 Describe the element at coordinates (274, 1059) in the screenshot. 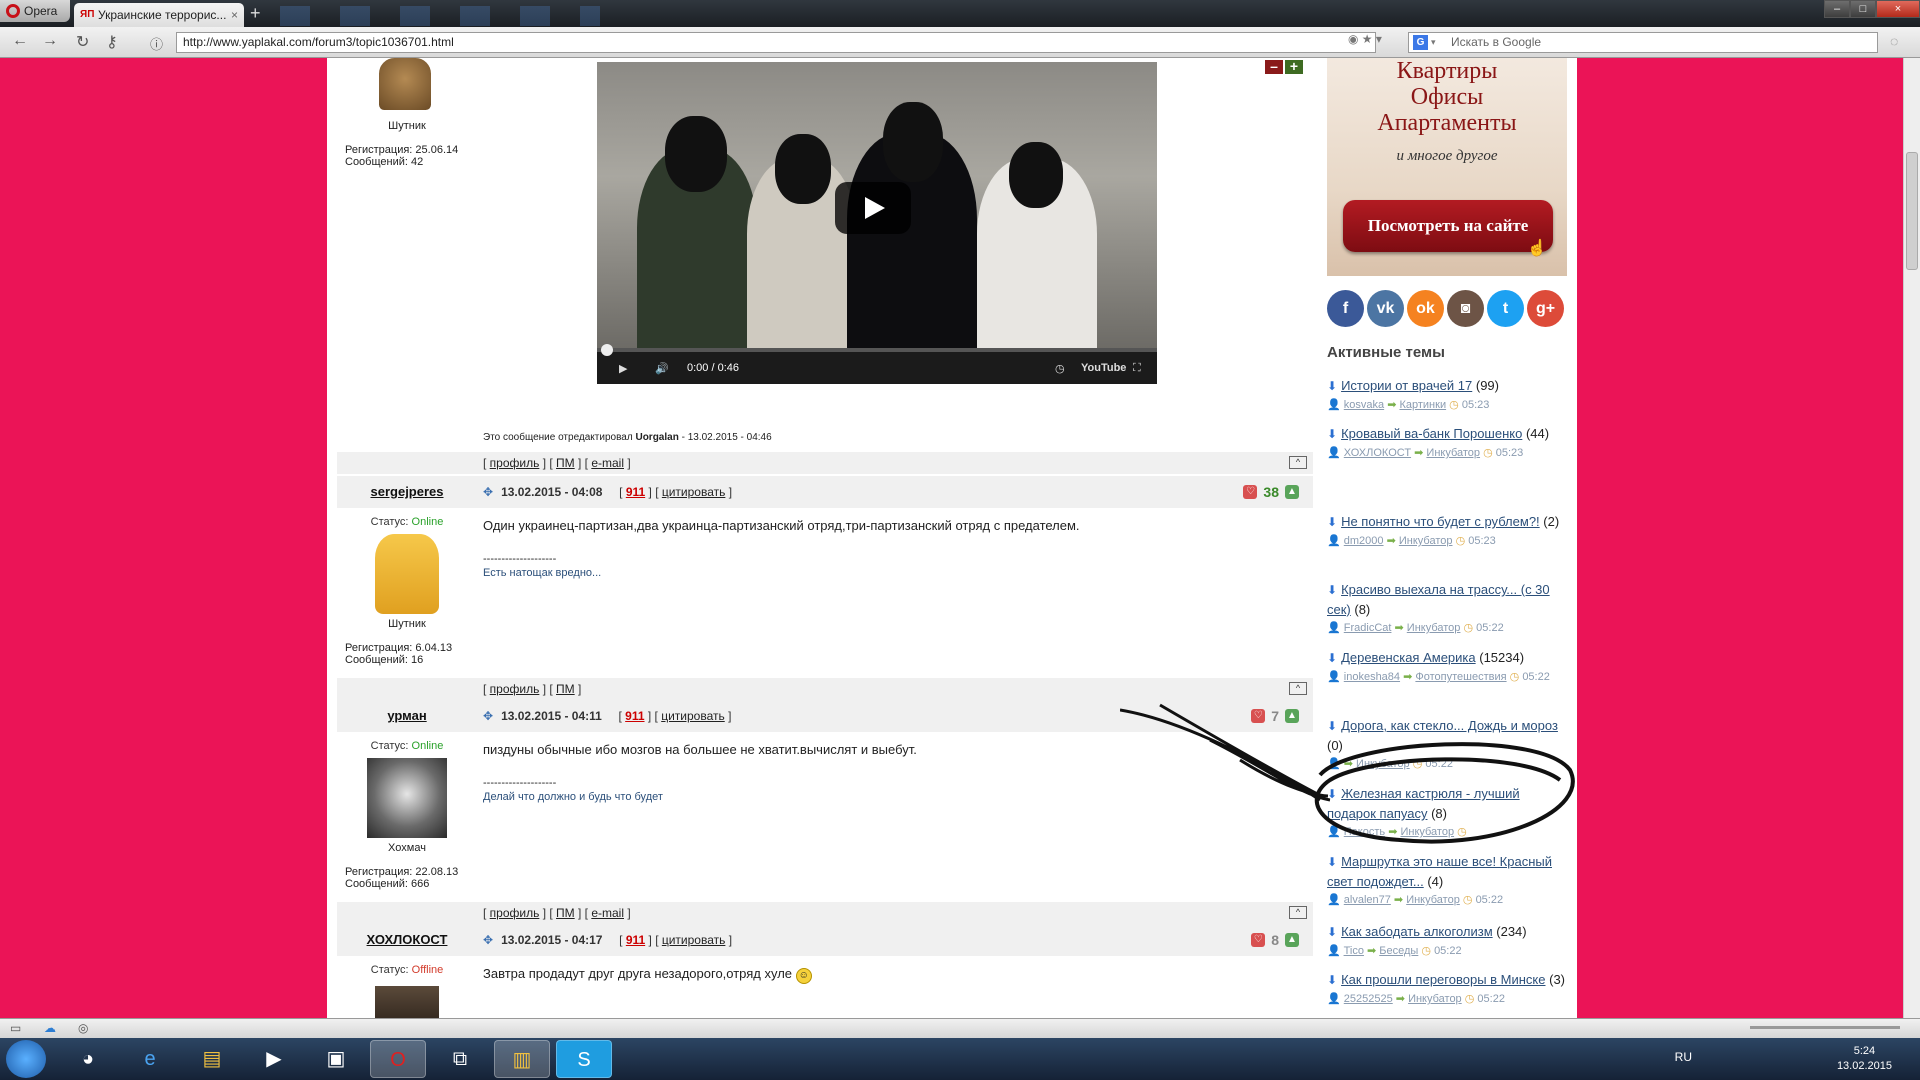

I see `media-player-icon: ▶` at that location.